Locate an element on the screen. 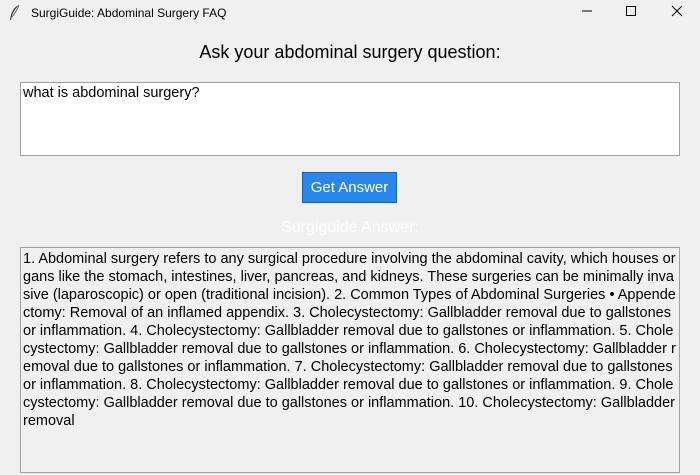 This screenshot has width=700, height=475. feather-icon is located at coordinates (15, 13).